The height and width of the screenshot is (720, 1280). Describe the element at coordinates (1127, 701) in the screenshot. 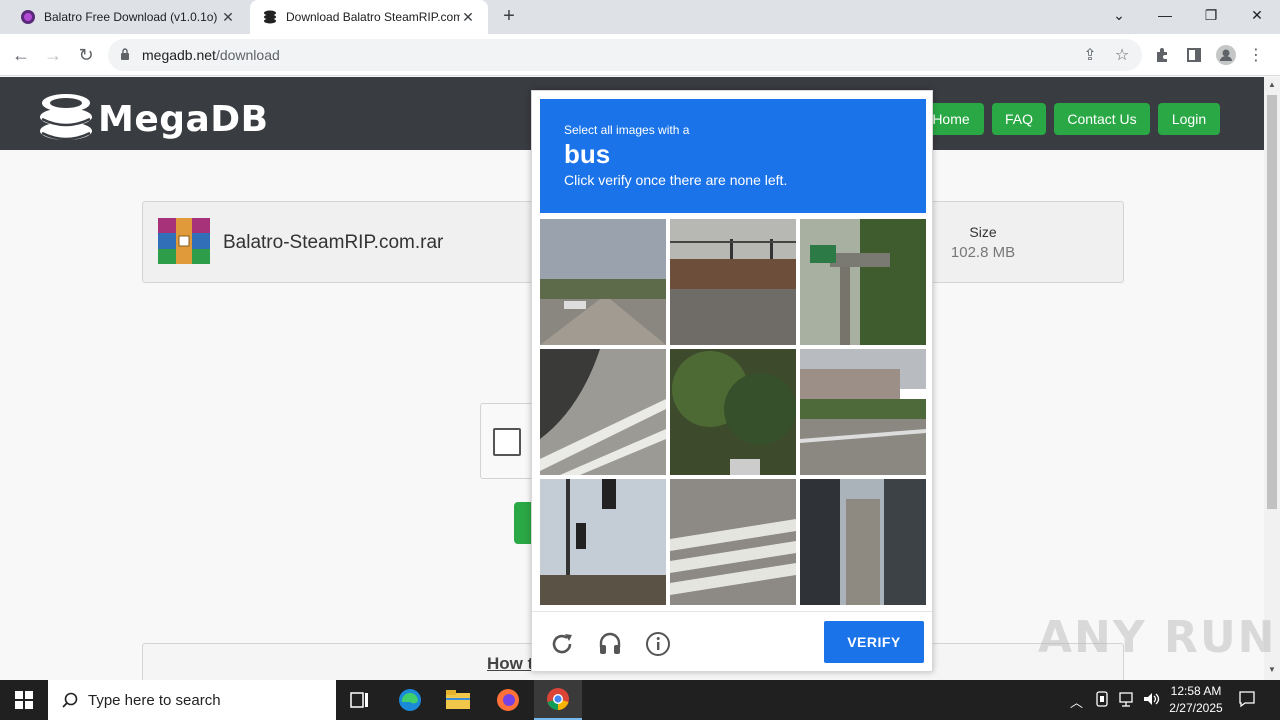

I see `network-icon` at that location.